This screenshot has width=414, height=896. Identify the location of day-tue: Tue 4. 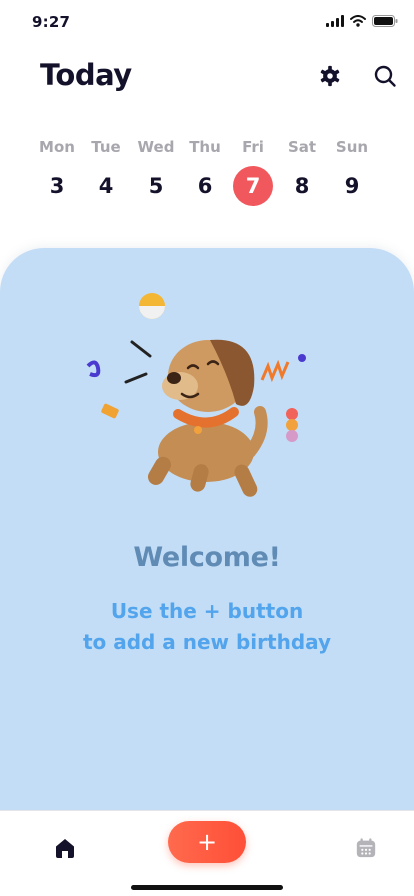
(106, 171).